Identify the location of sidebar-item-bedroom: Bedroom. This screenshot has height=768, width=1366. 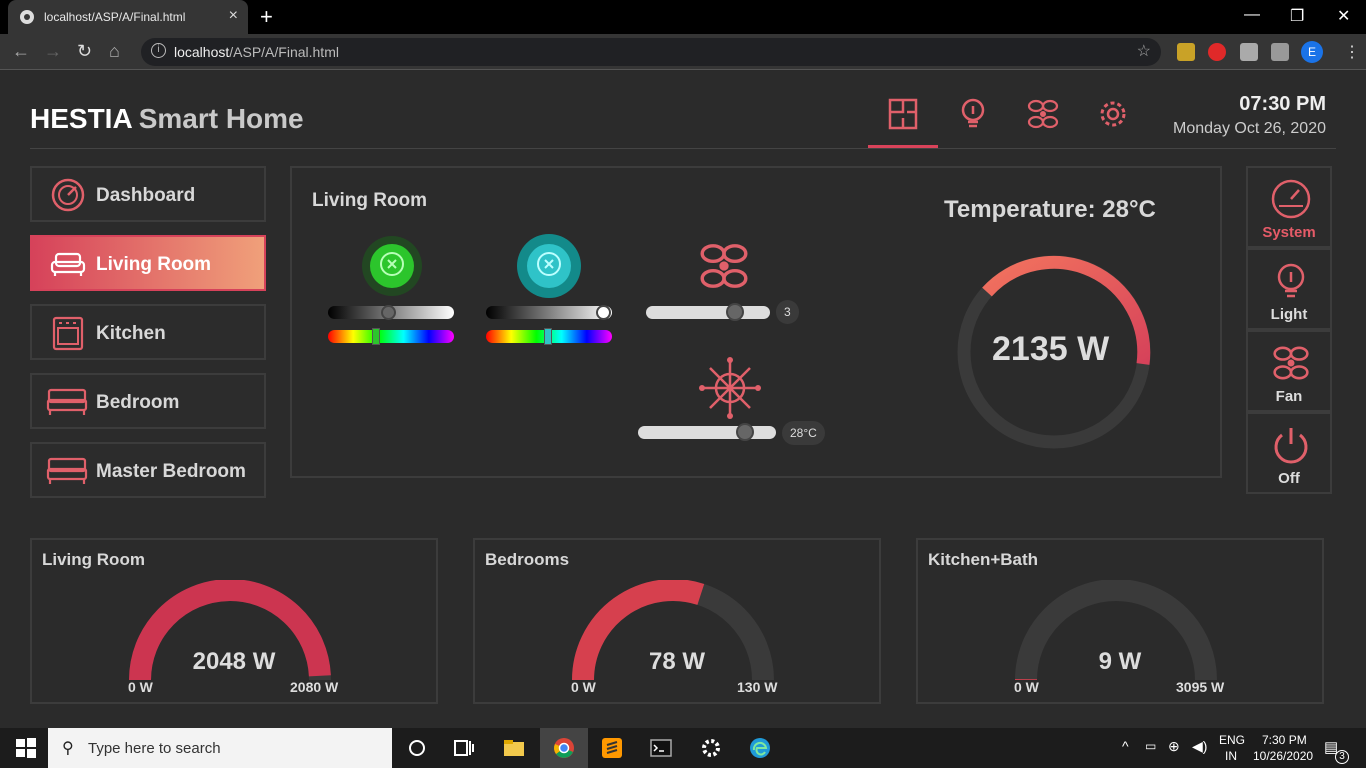
(148, 401).